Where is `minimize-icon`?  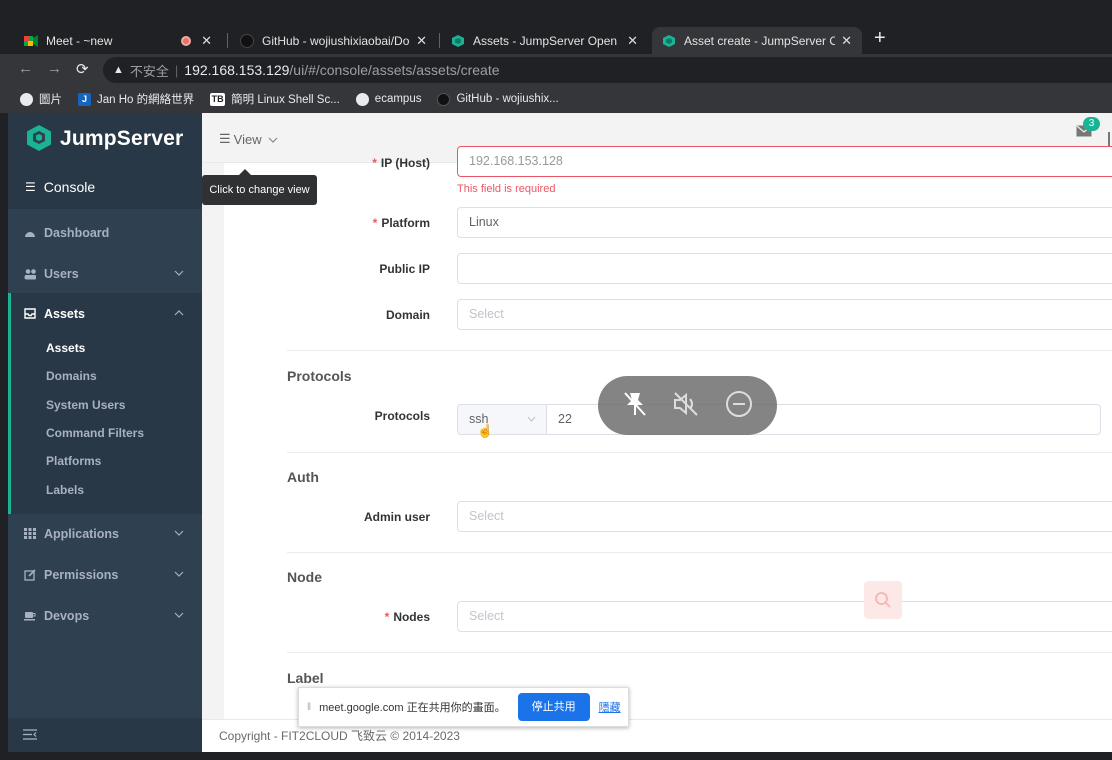 minimize-icon is located at coordinates (739, 405).